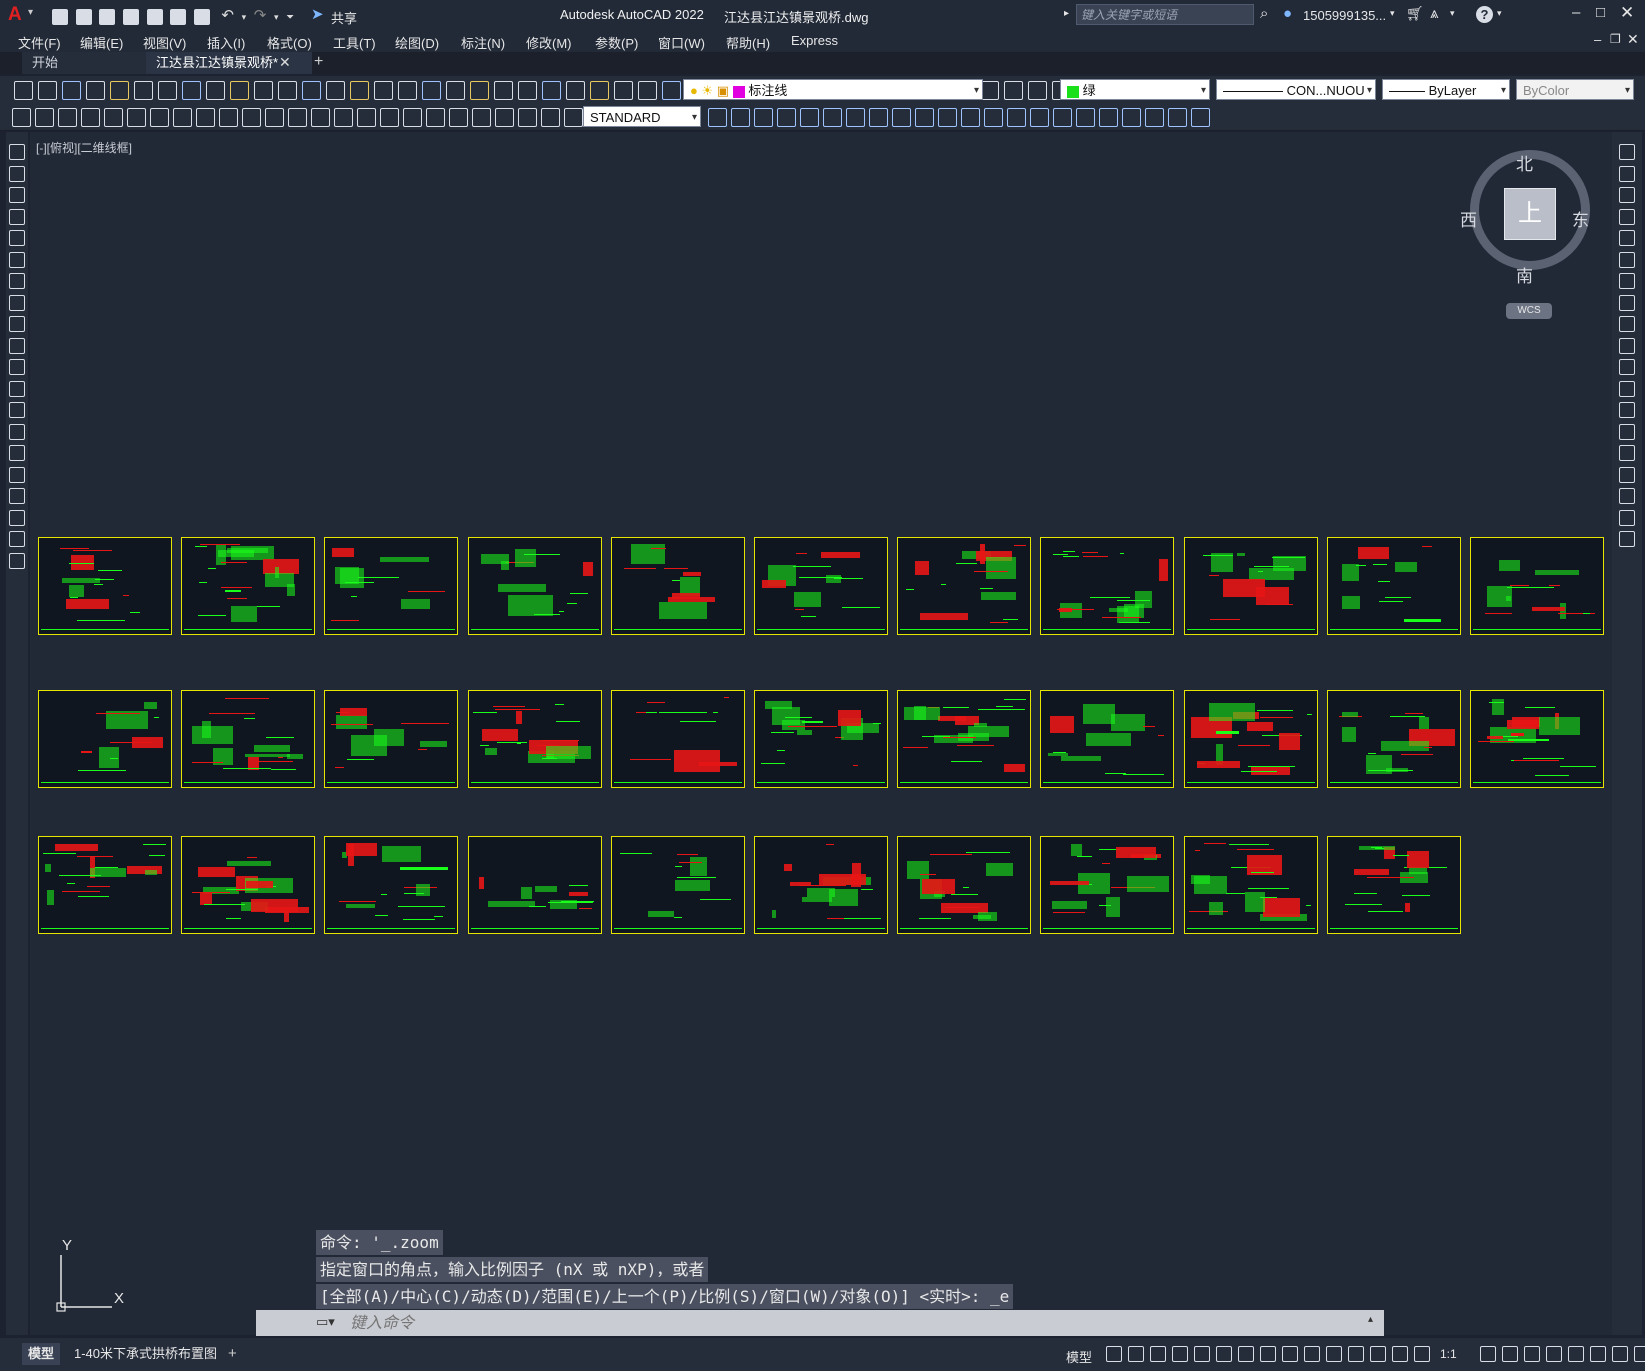  What do you see at coordinates (1524, 274) in the screenshot?
I see `compass-south: 南` at bounding box center [1524, 274].